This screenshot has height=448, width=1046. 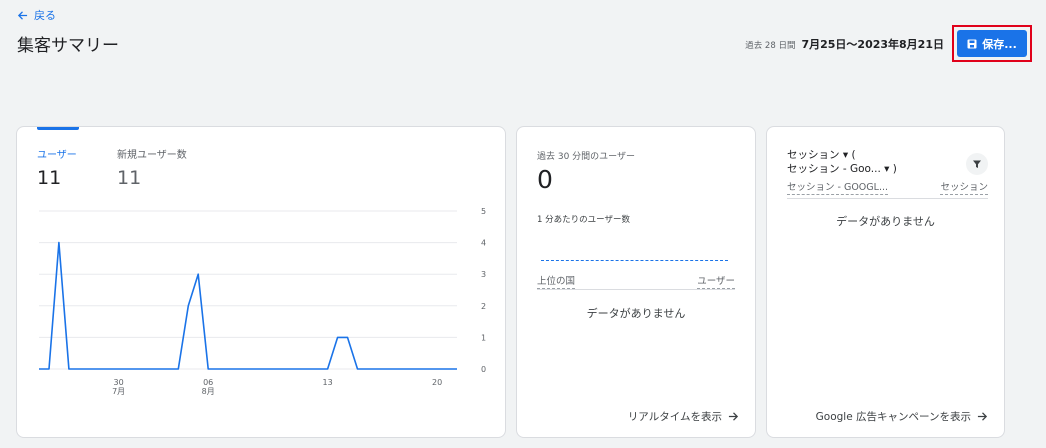 I want to click on save-icon, so click(x=972, y=43).